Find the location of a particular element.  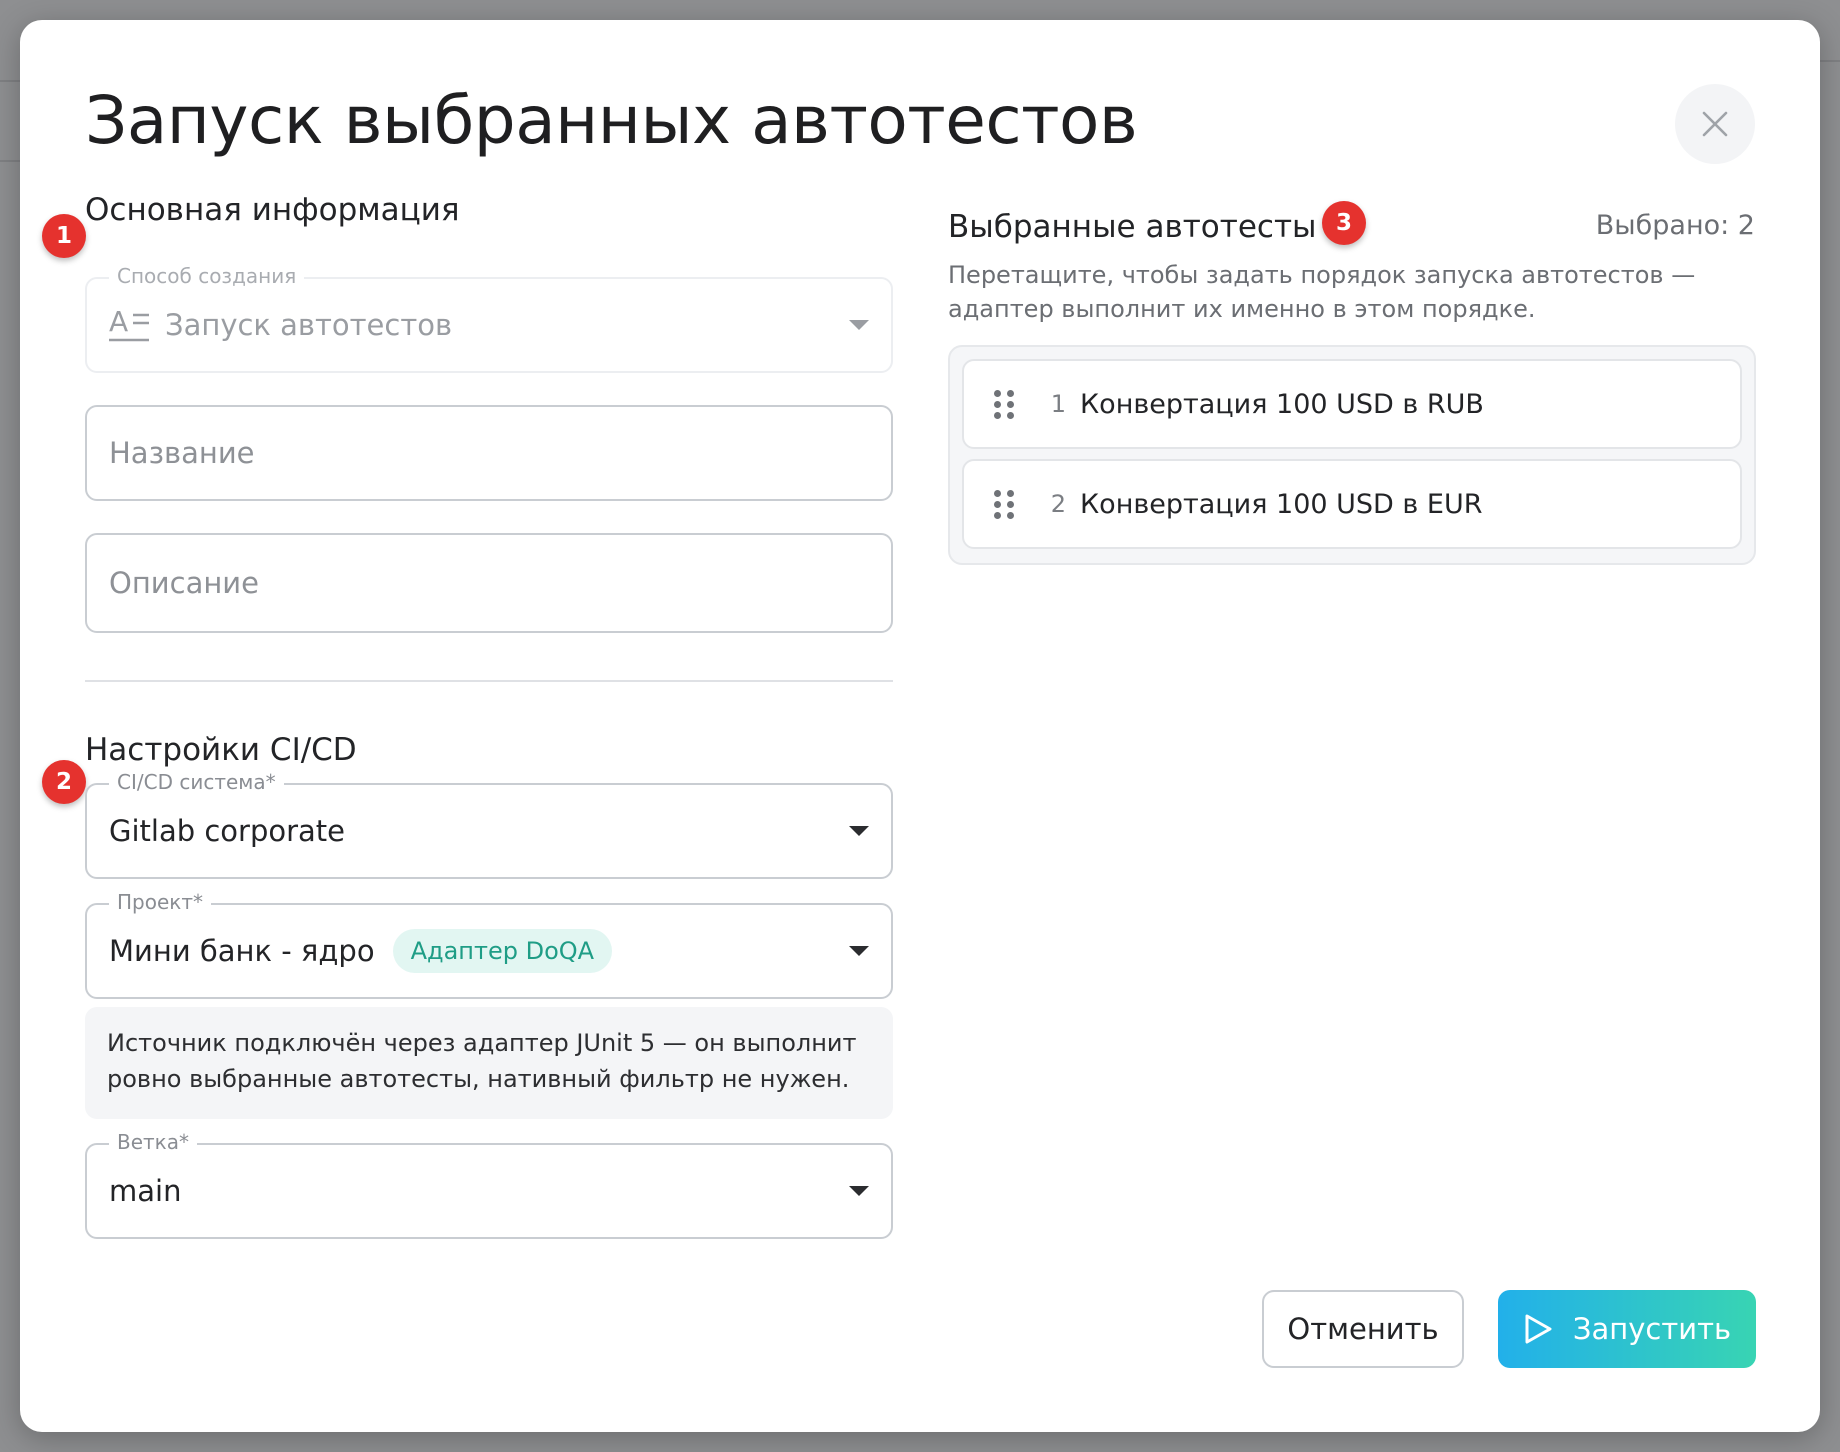

cicd-system-value: Gitlab corporate is located at coordinates (227, 831).